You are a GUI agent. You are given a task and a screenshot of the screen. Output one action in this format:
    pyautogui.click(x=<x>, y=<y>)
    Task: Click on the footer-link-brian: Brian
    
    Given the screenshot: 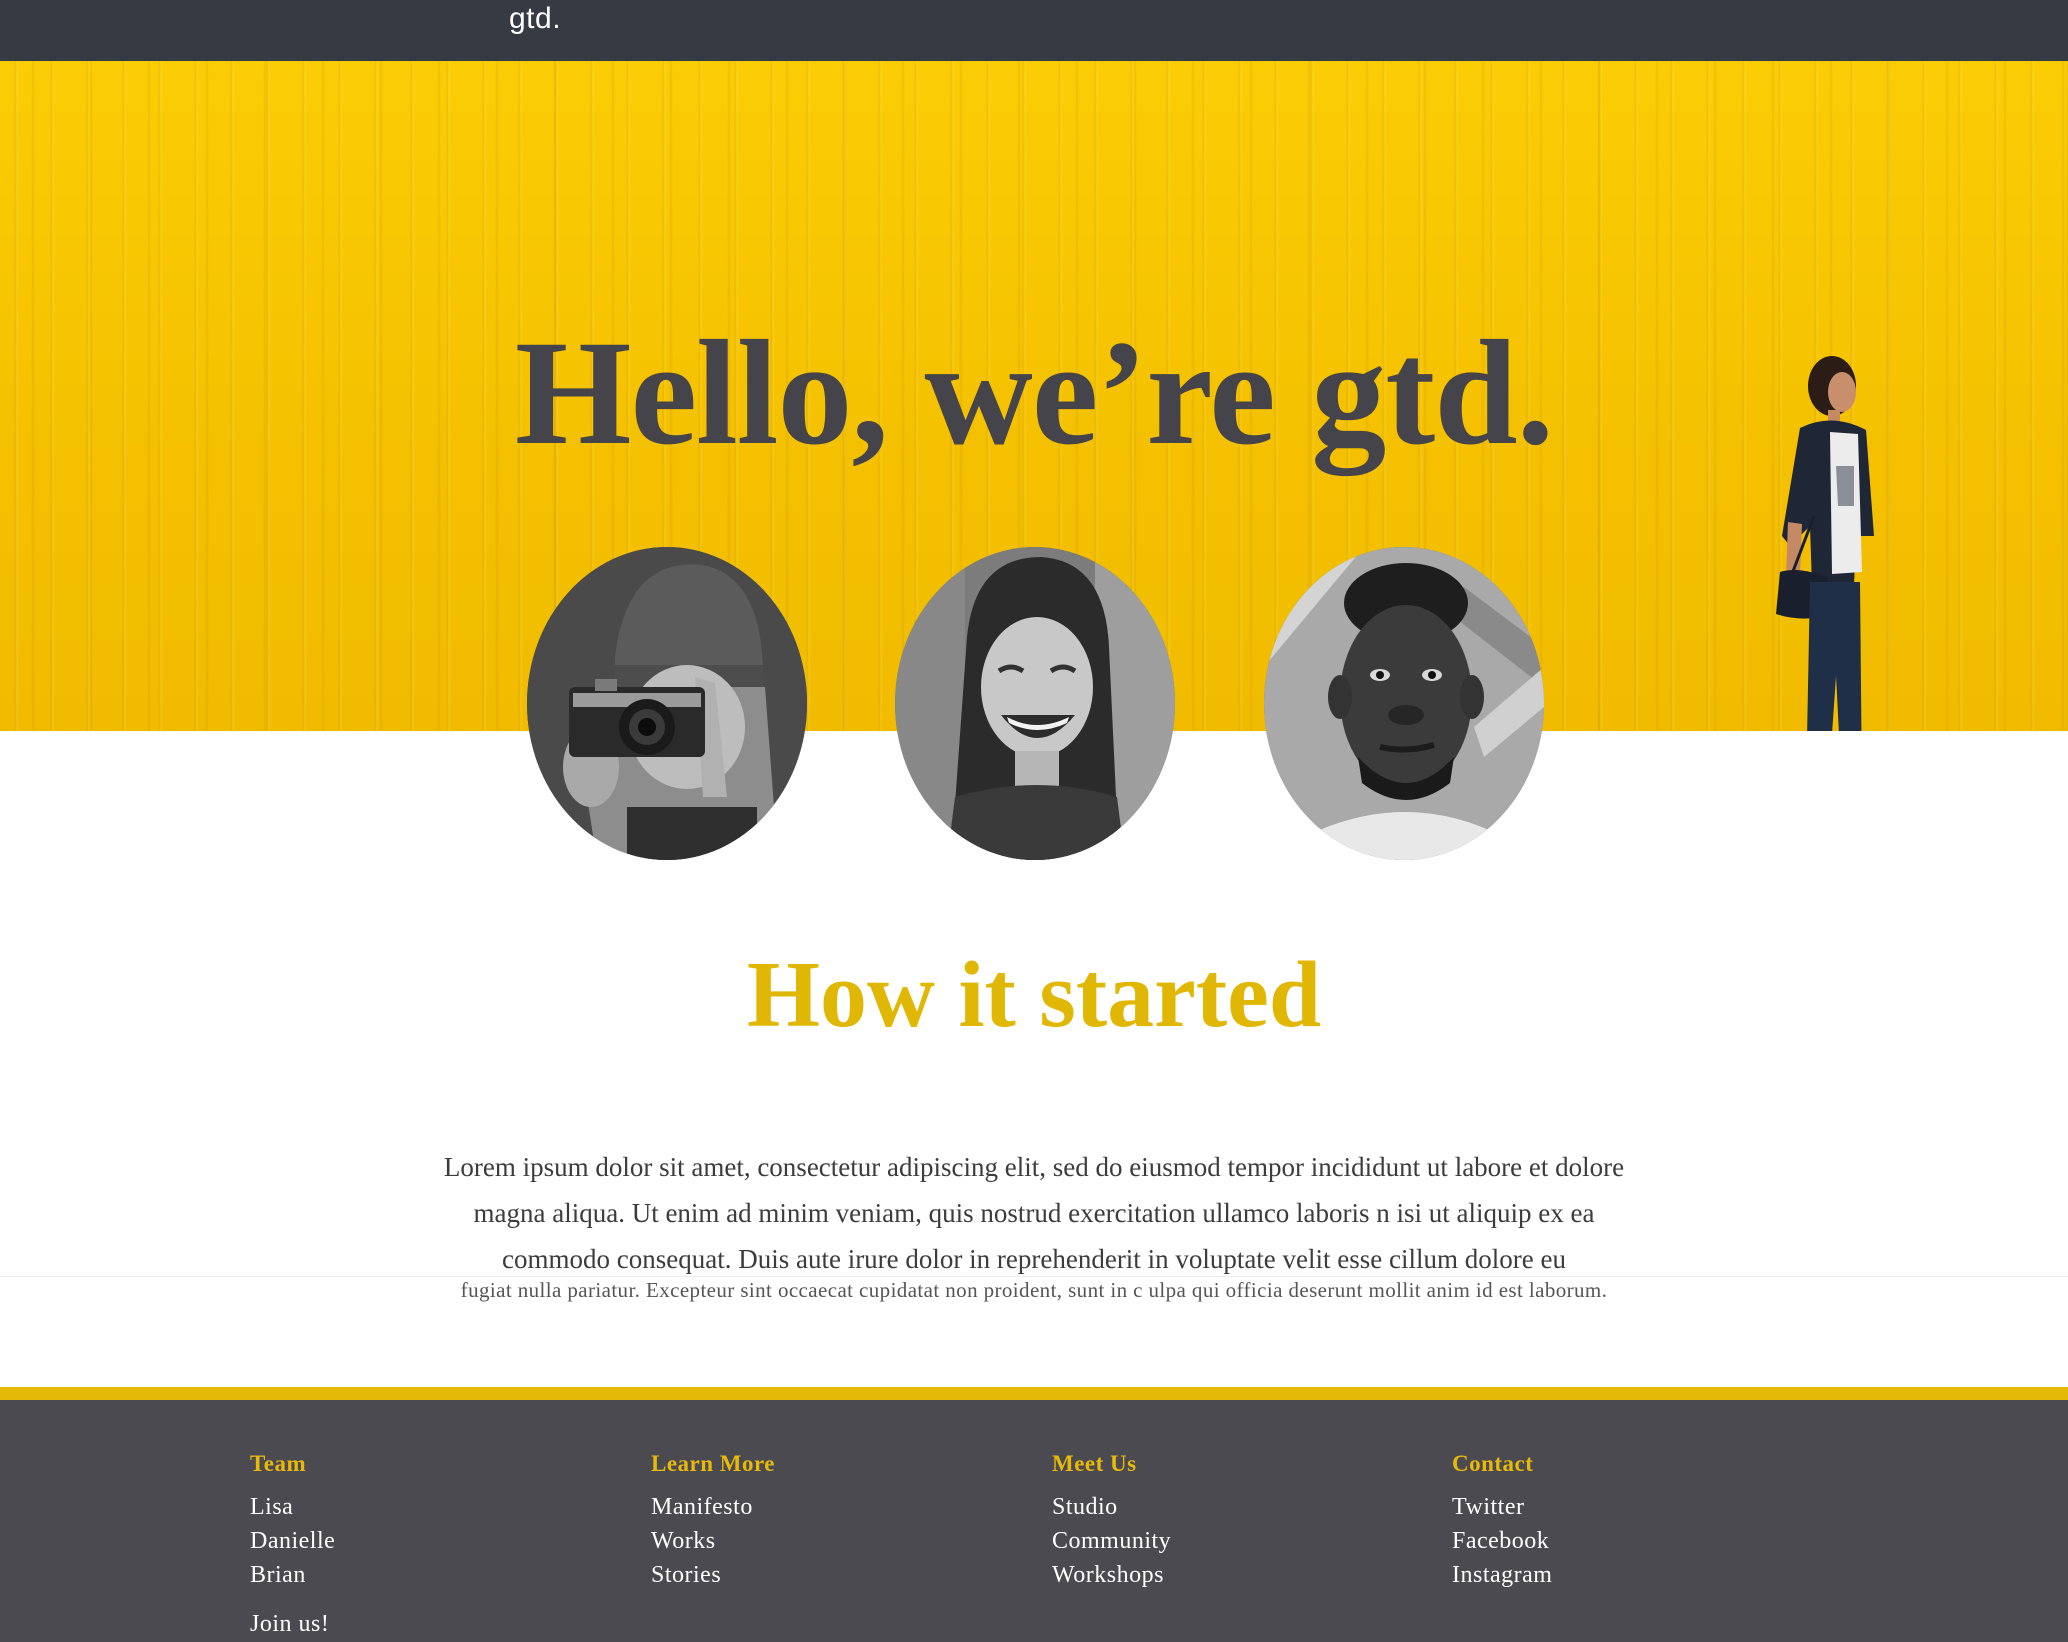 What is the action you would take?
    pyautogui.click(x=292, y=1575)
    